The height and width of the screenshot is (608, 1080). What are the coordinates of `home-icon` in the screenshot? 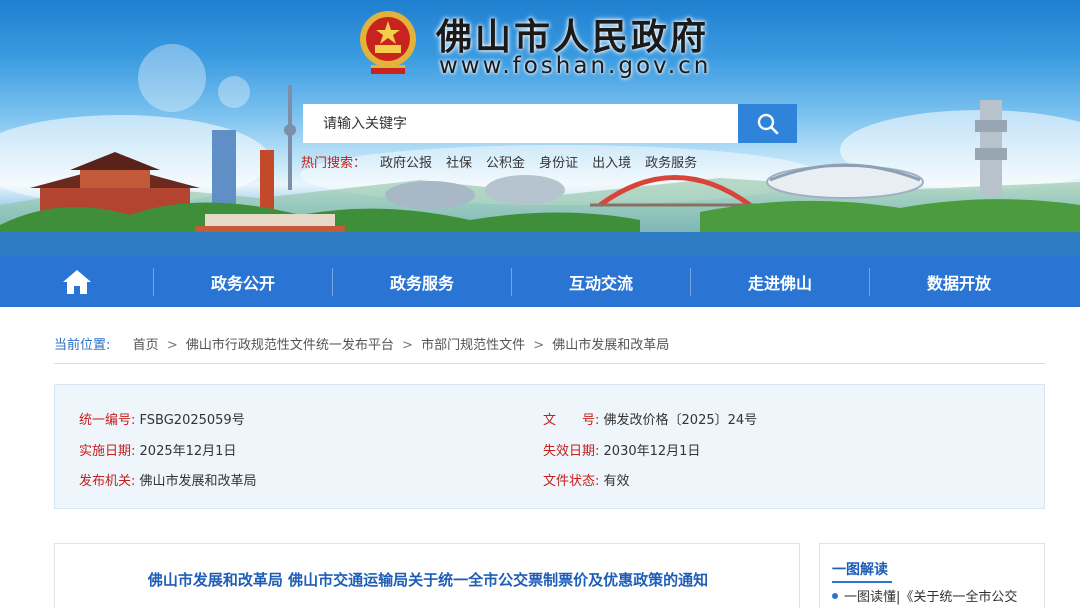 It's located at (76, 281).